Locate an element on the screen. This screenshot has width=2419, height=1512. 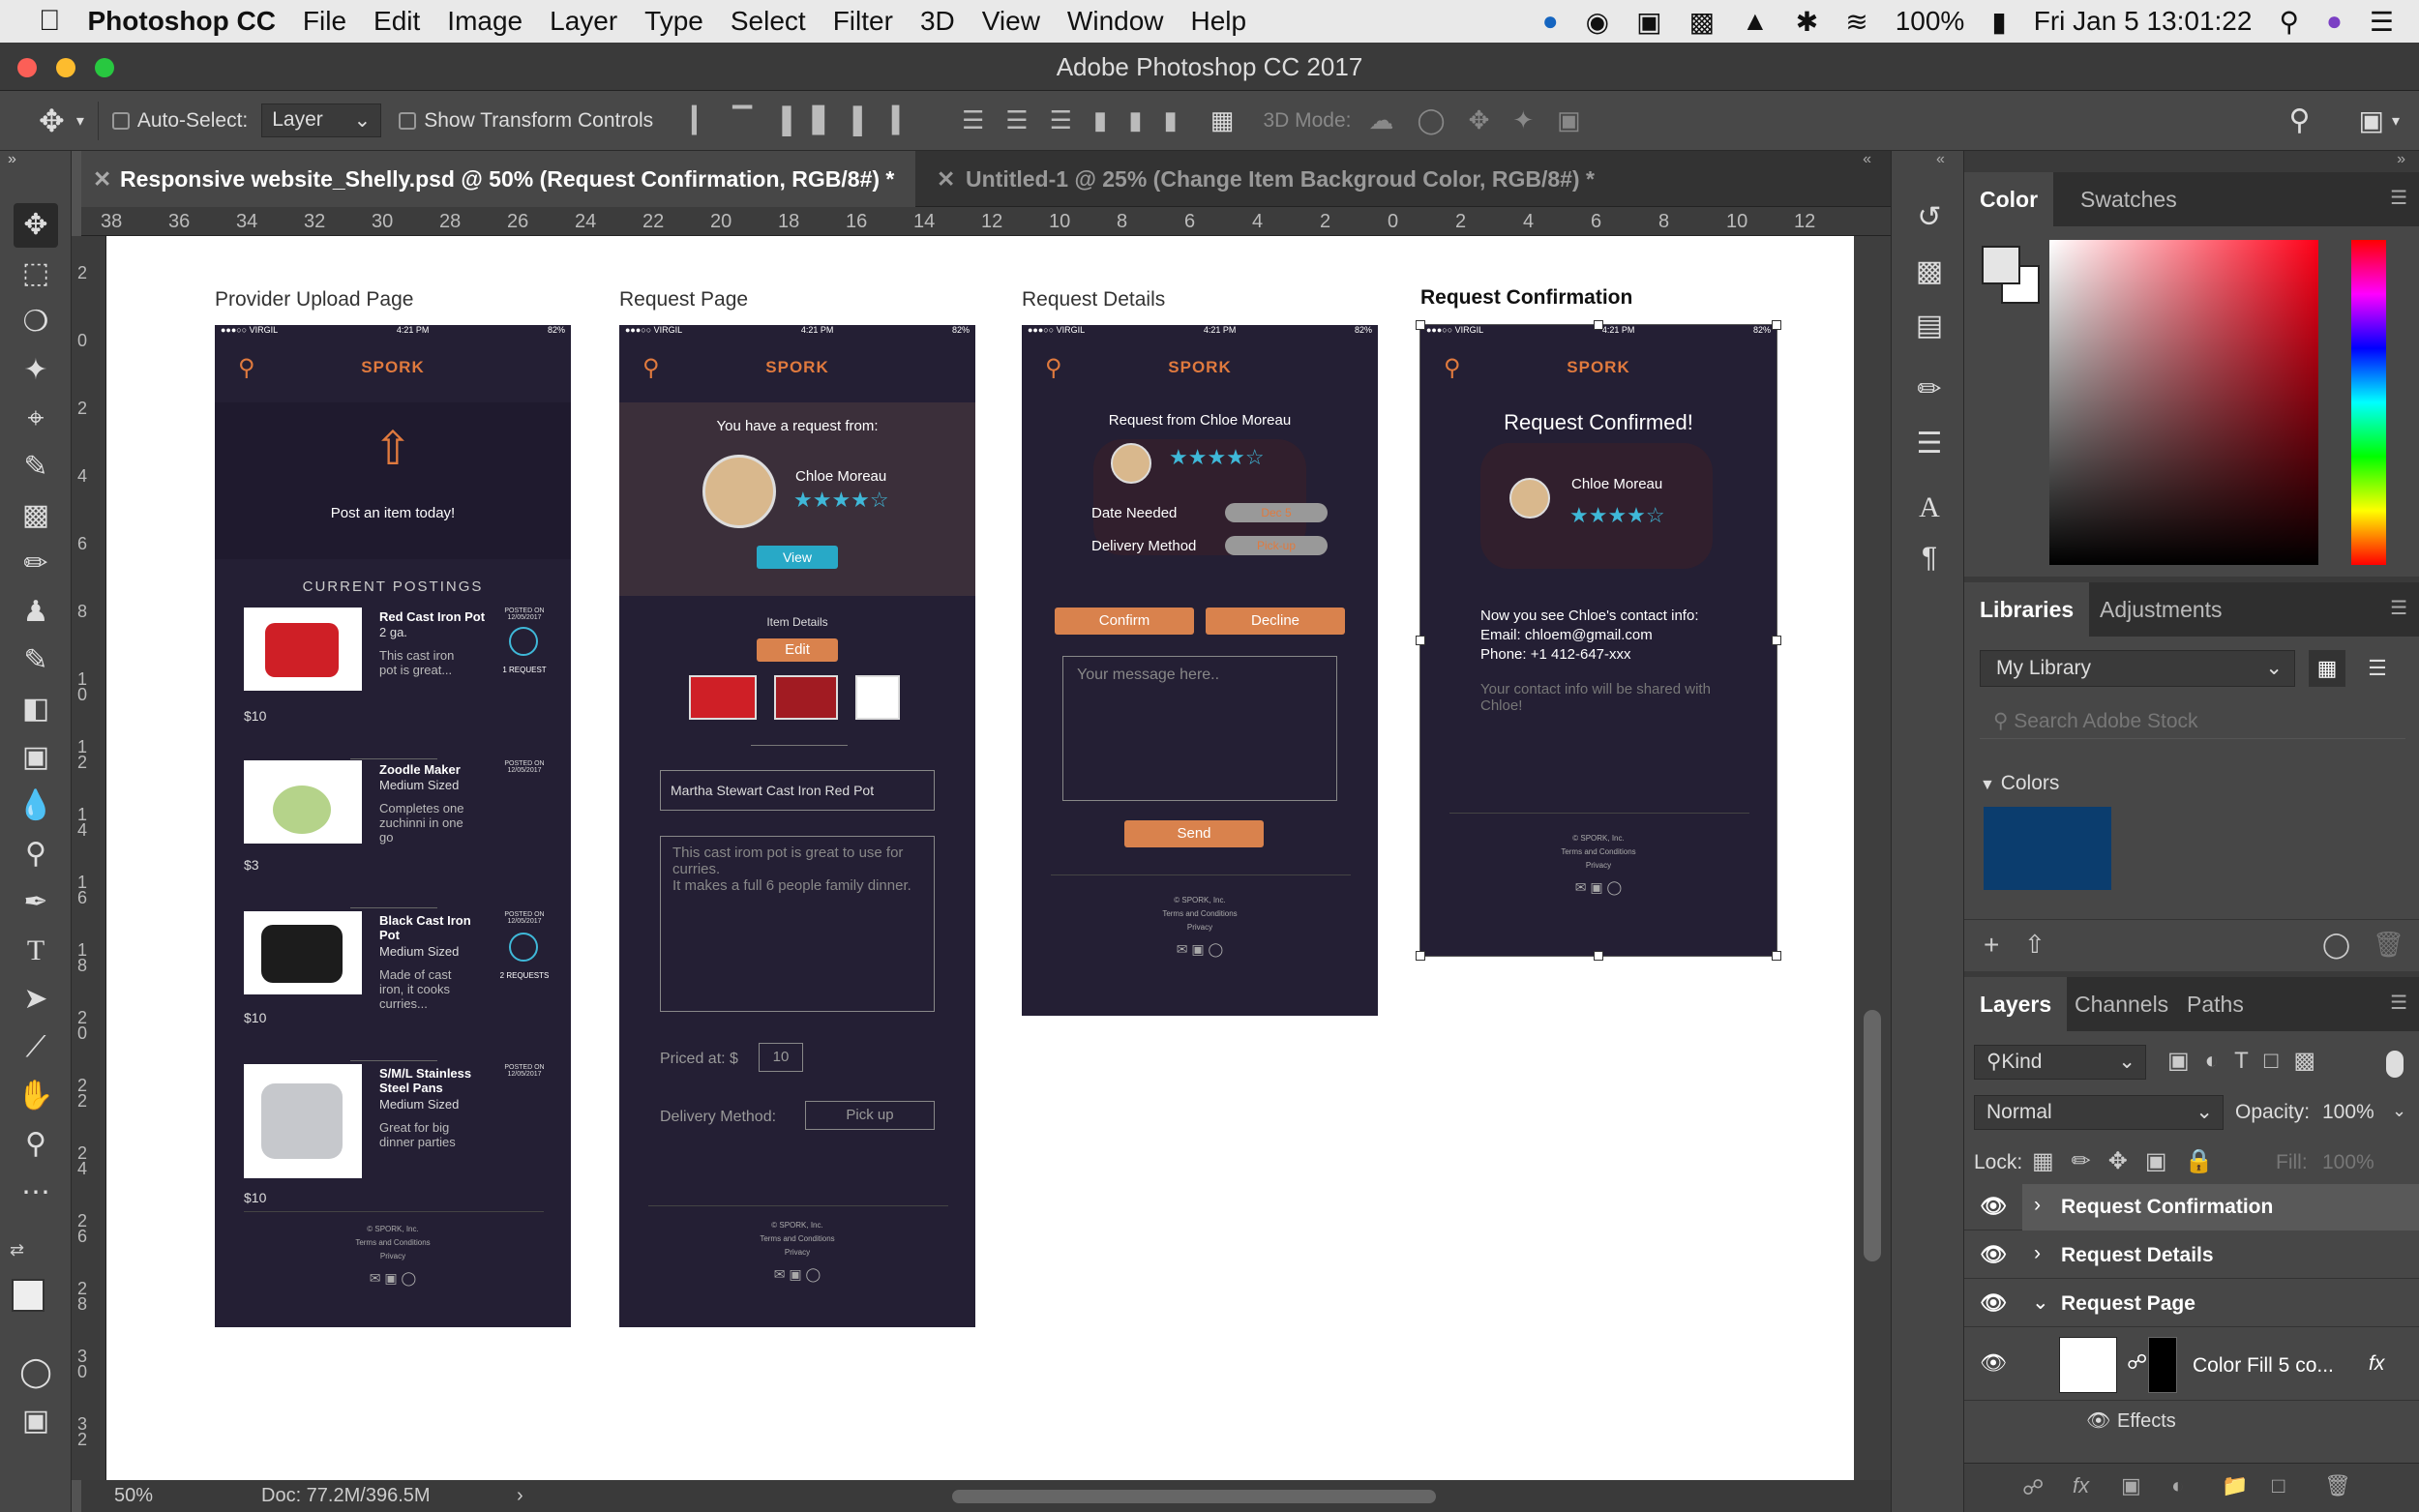
fx-icon: fx is located at coordinates (2376, 1364).